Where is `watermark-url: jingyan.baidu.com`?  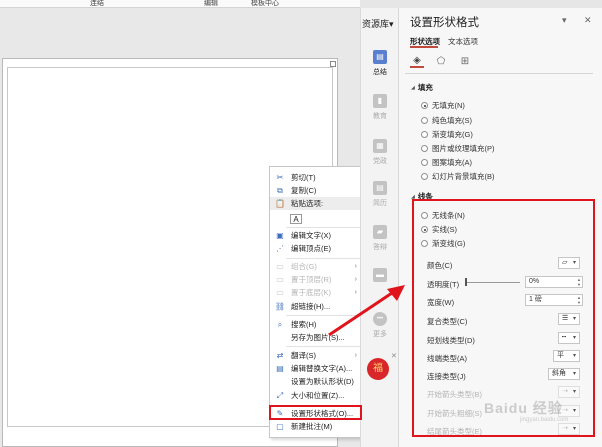
watermark-url: jingyan.baidu.com is located at coordinates (544, 420).